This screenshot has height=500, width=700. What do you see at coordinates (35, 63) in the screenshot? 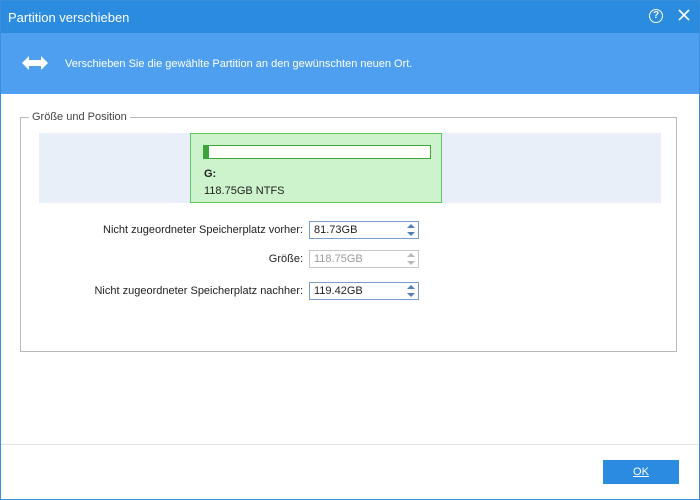
I see `move-arrows-icon` at bounding box center [35, 63].